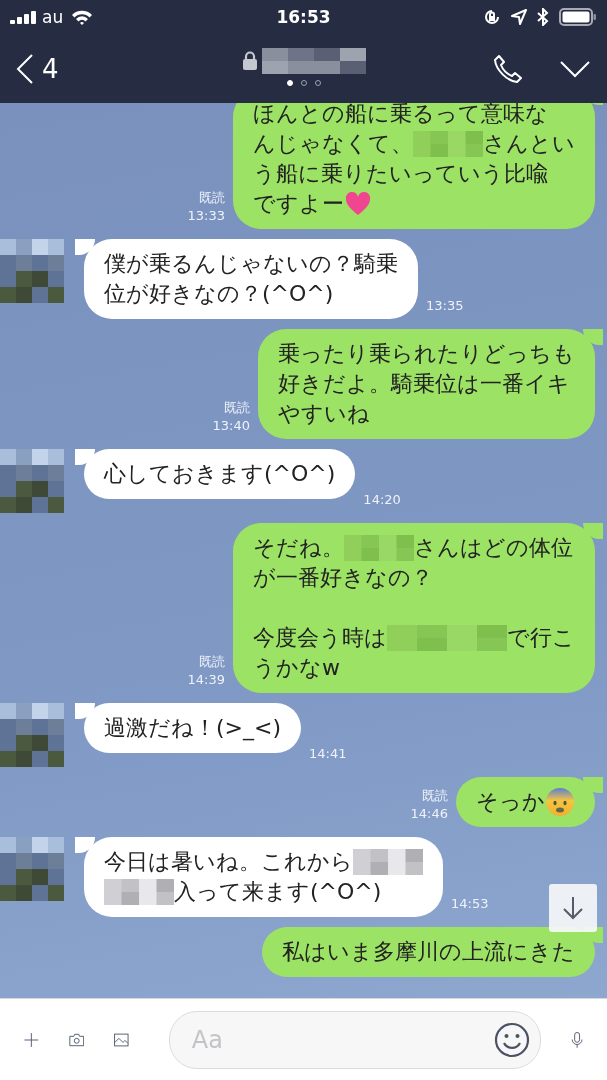  Describe the element at coordinates (303, 17) in the screenshot. I see `status-time: 16:53` at that location.